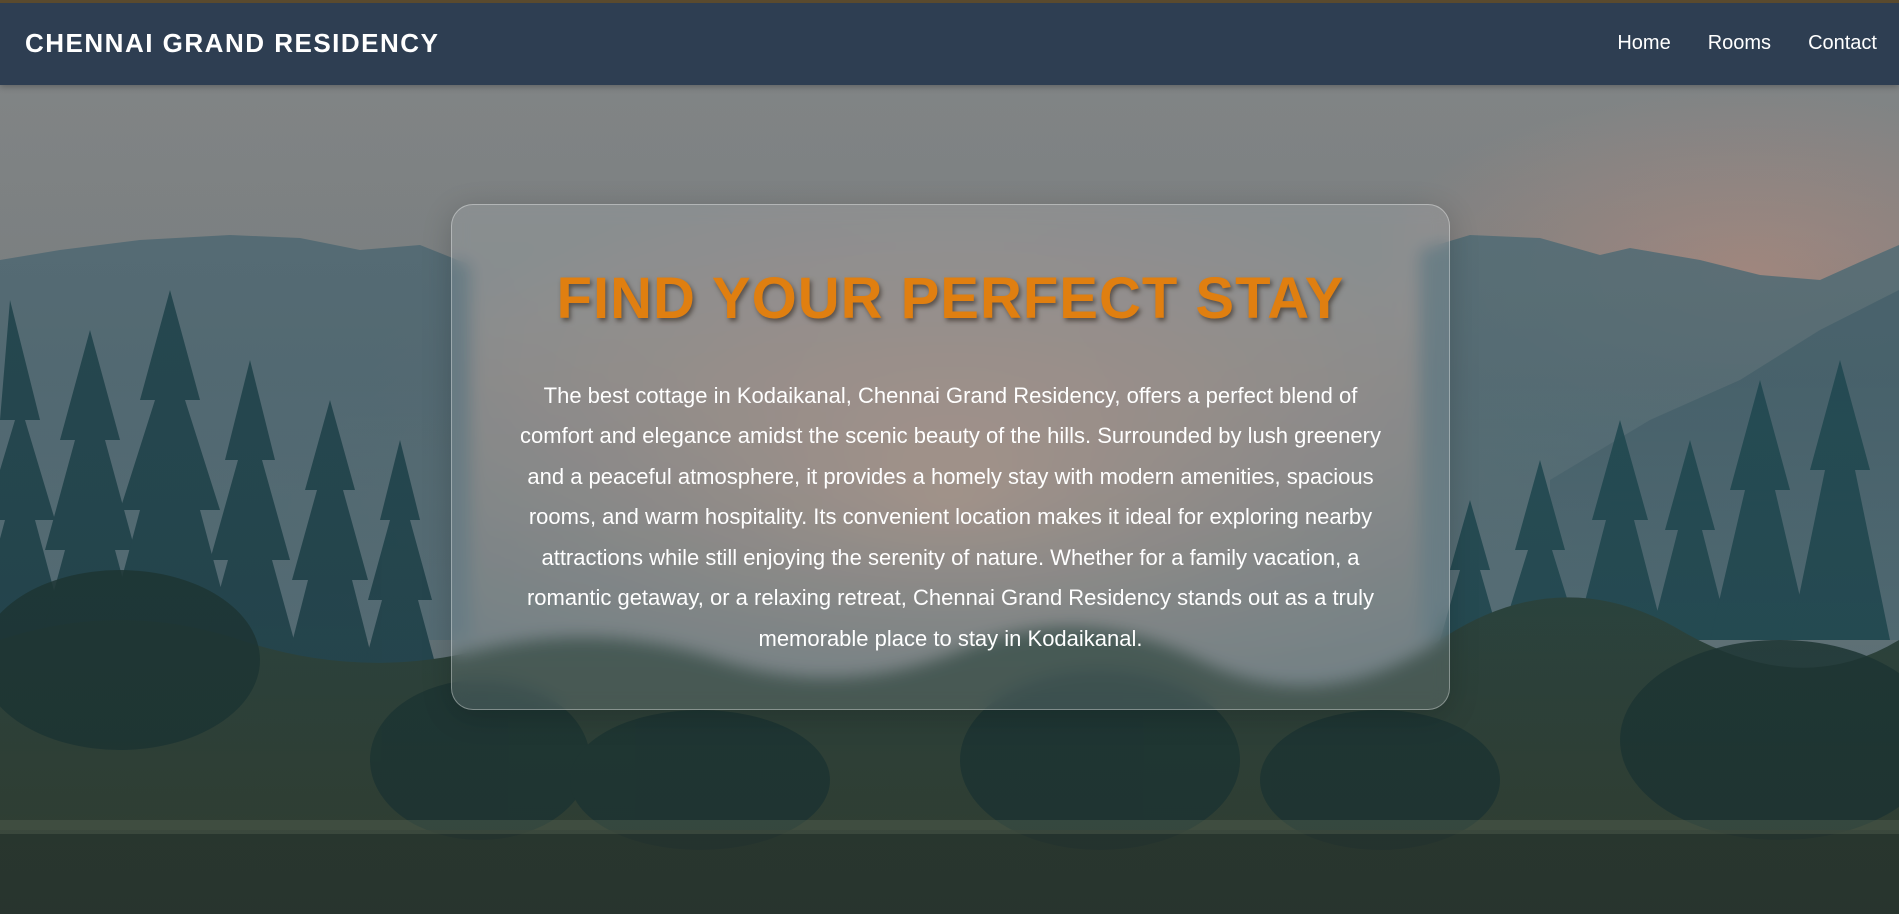  What do you see at coordinates (1842, 43) in the screenshot?
I see `nav-link-contact: Contact` at bounding box center [1842, 43].